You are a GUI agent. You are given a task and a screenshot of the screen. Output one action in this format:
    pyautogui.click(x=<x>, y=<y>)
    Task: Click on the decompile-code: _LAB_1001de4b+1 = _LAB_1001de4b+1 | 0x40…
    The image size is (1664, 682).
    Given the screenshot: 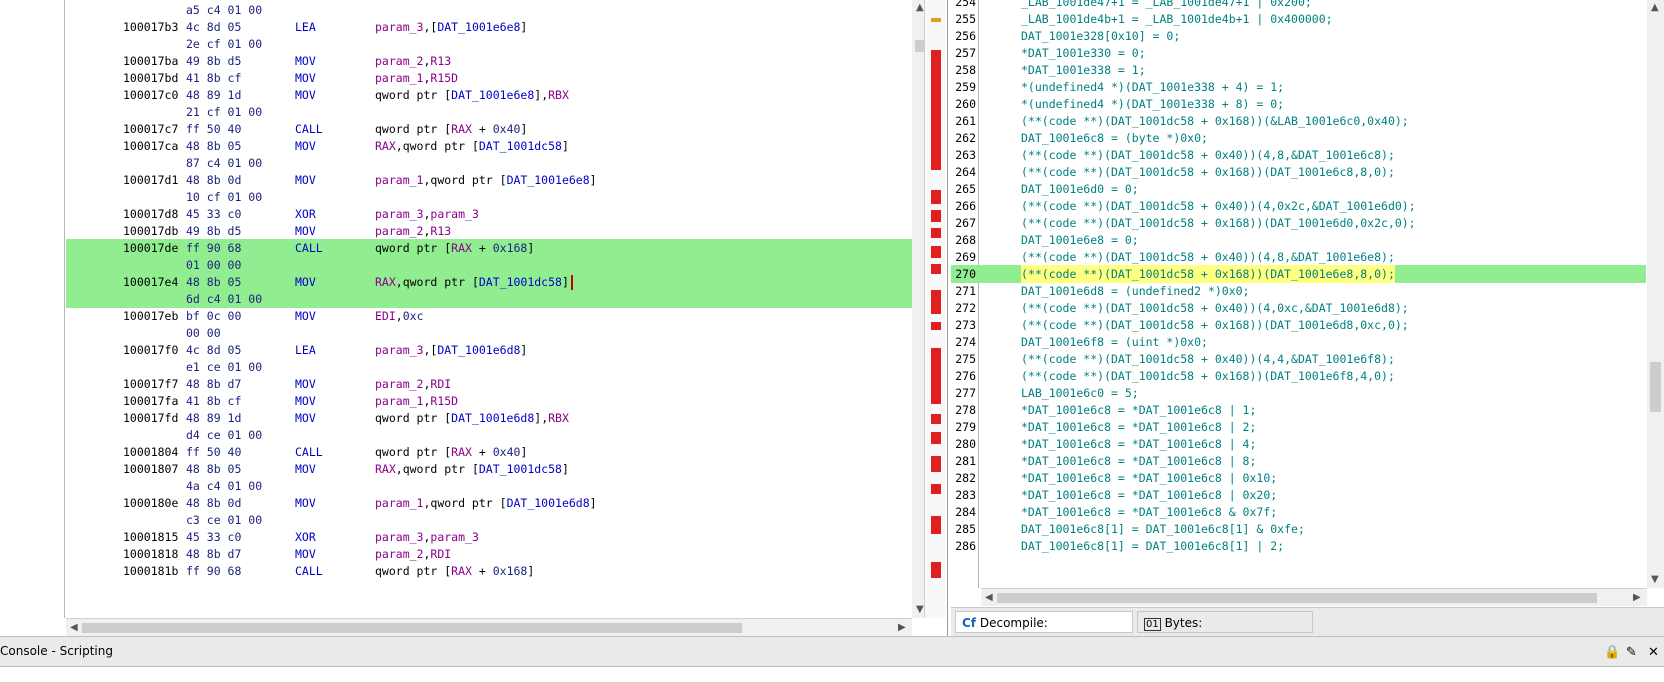 What is the action you would take?
    pyautogui.click(x=1177, y=19)
    